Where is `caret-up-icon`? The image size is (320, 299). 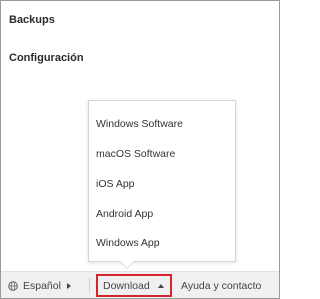
caret-up-icon is located at coordinates (160, 285).